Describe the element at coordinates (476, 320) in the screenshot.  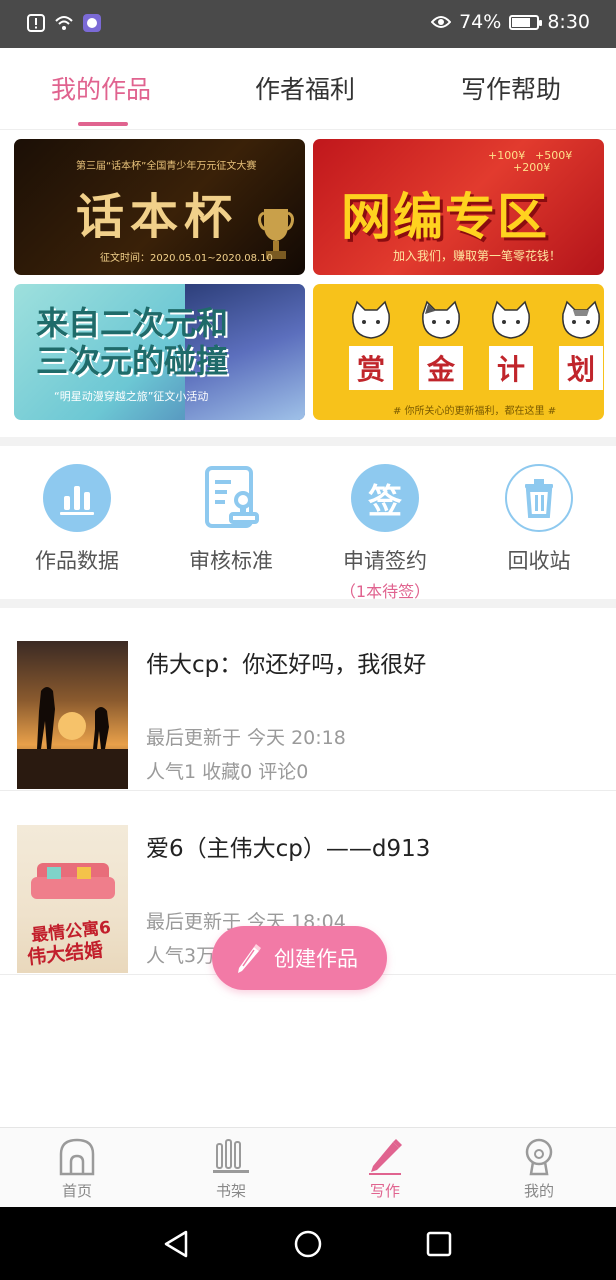
I see `cat-illustrations` at that location.